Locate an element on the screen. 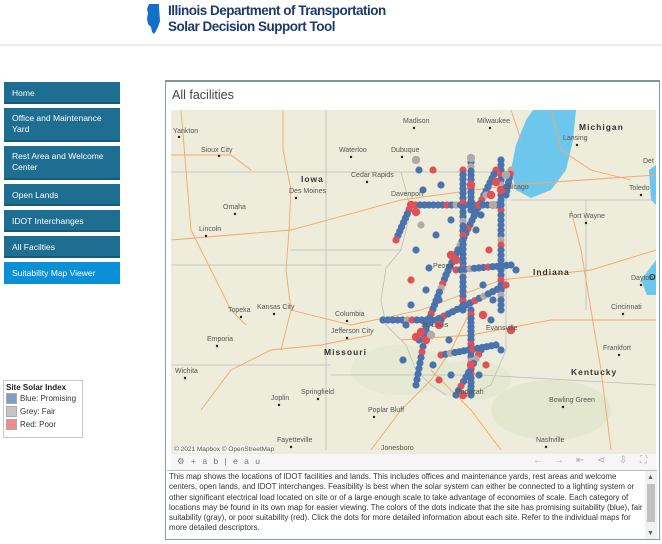  revert-button: ⇤ is located at coordinates (580, 460).